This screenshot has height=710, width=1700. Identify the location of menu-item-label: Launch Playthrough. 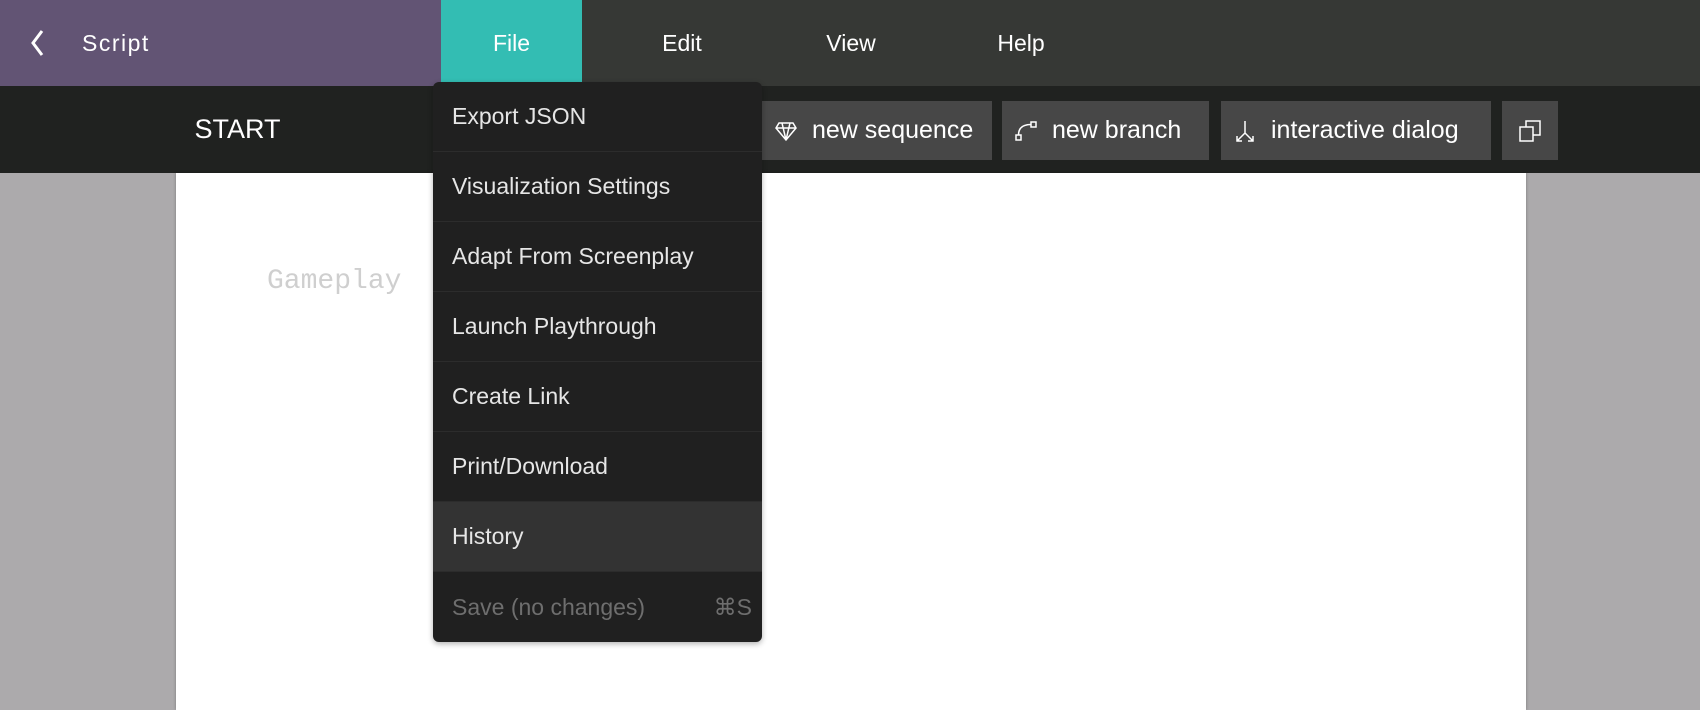
(554, 326).